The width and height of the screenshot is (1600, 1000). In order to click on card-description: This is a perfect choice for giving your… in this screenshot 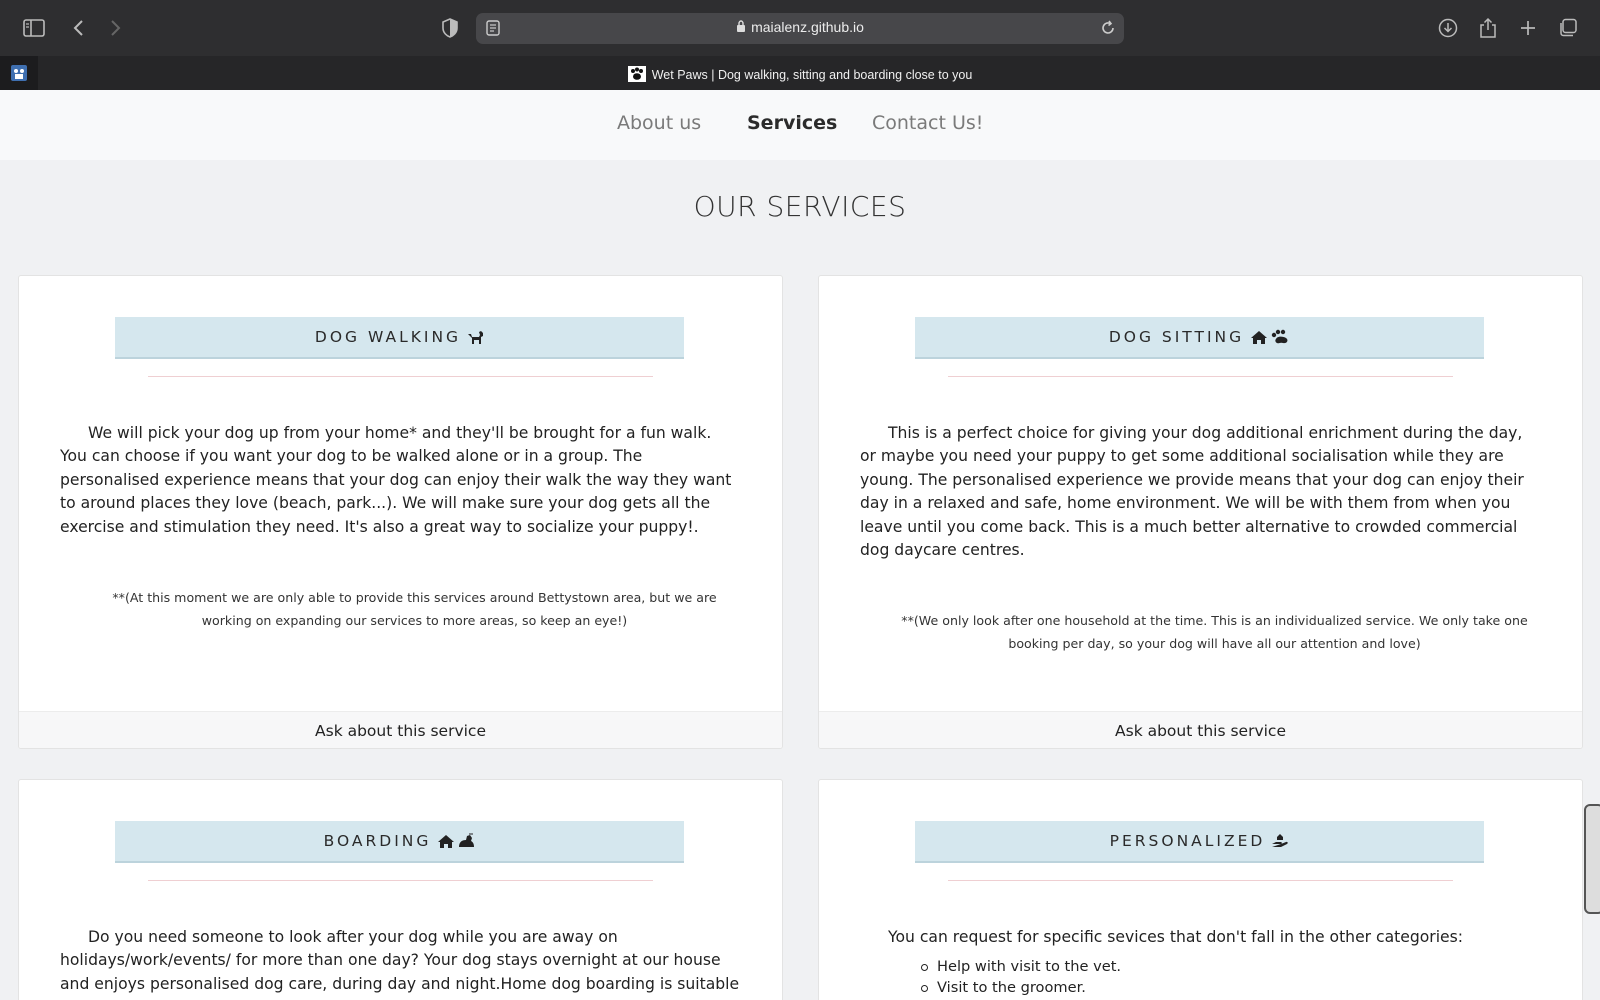, I will do `click(1192, 492)`.